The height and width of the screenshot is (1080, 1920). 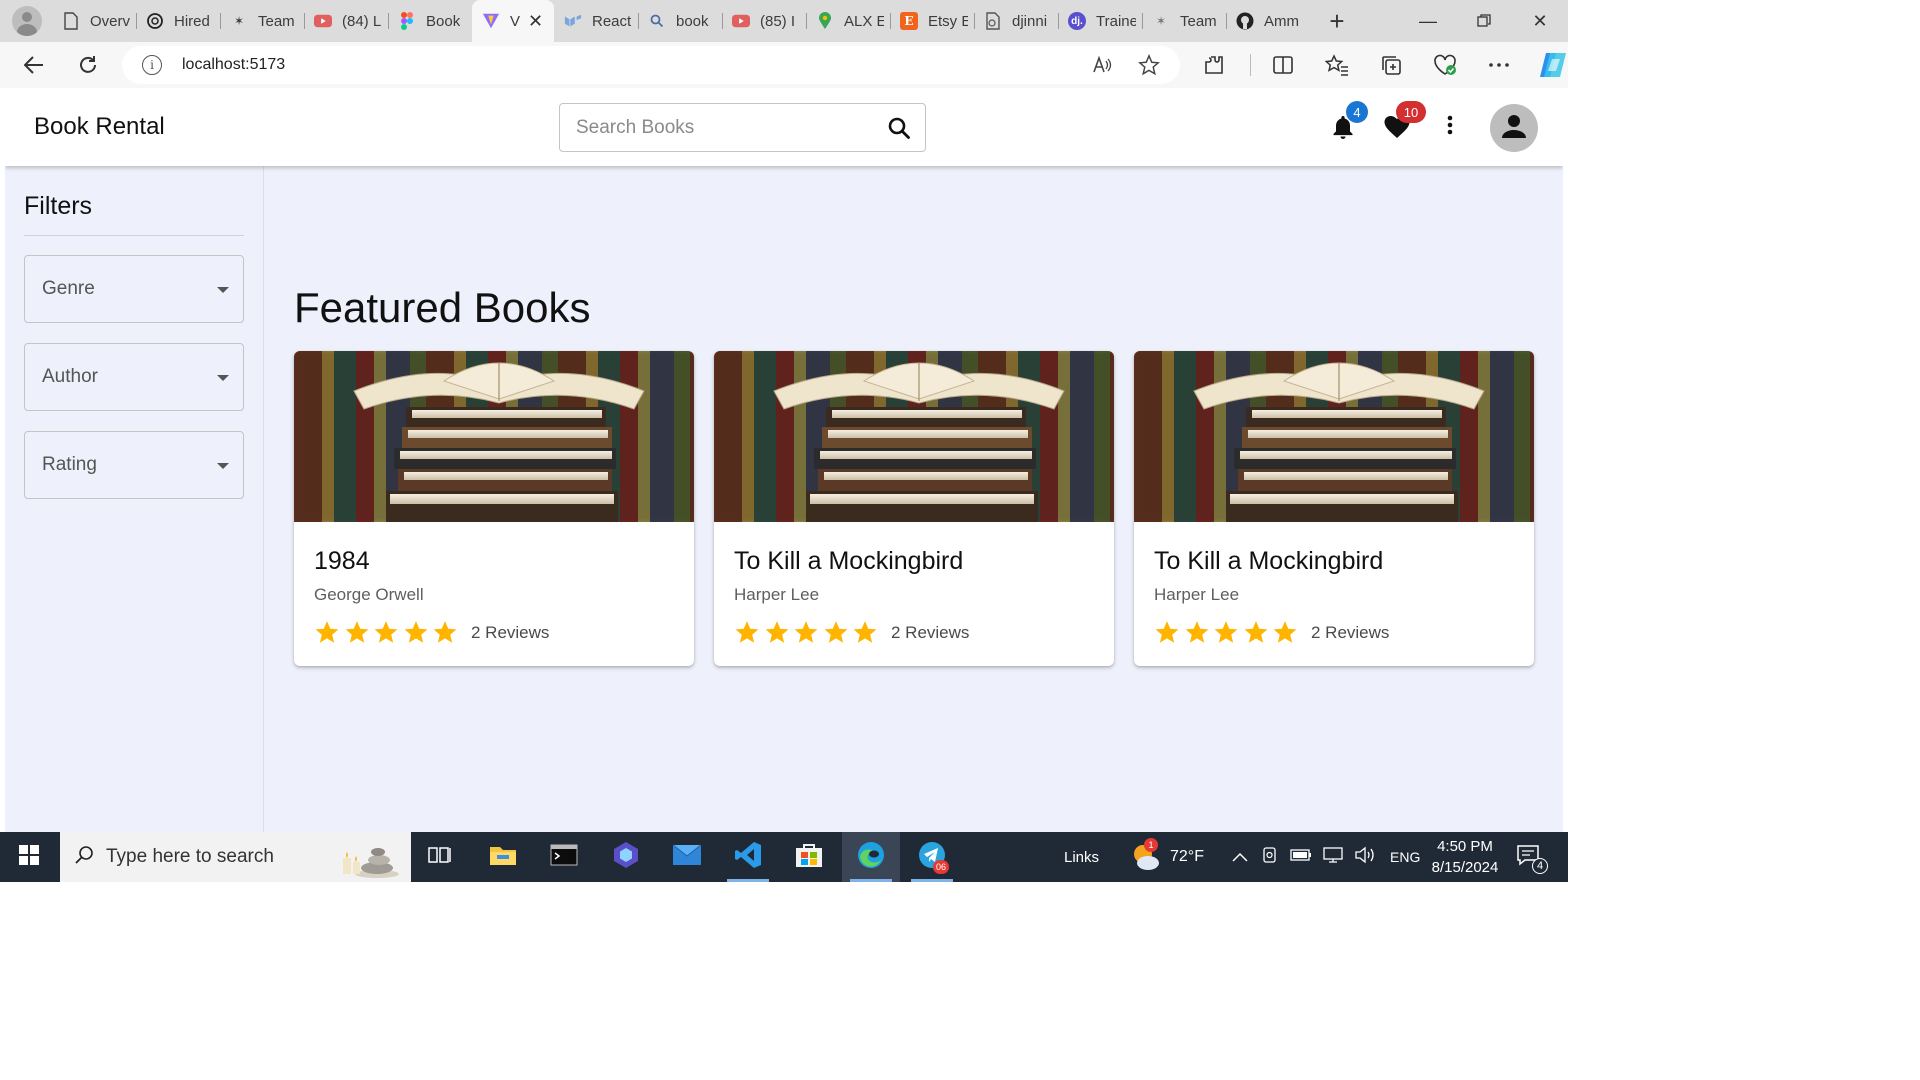 I want to click on youtube-icon, so click(x=323, y=21).